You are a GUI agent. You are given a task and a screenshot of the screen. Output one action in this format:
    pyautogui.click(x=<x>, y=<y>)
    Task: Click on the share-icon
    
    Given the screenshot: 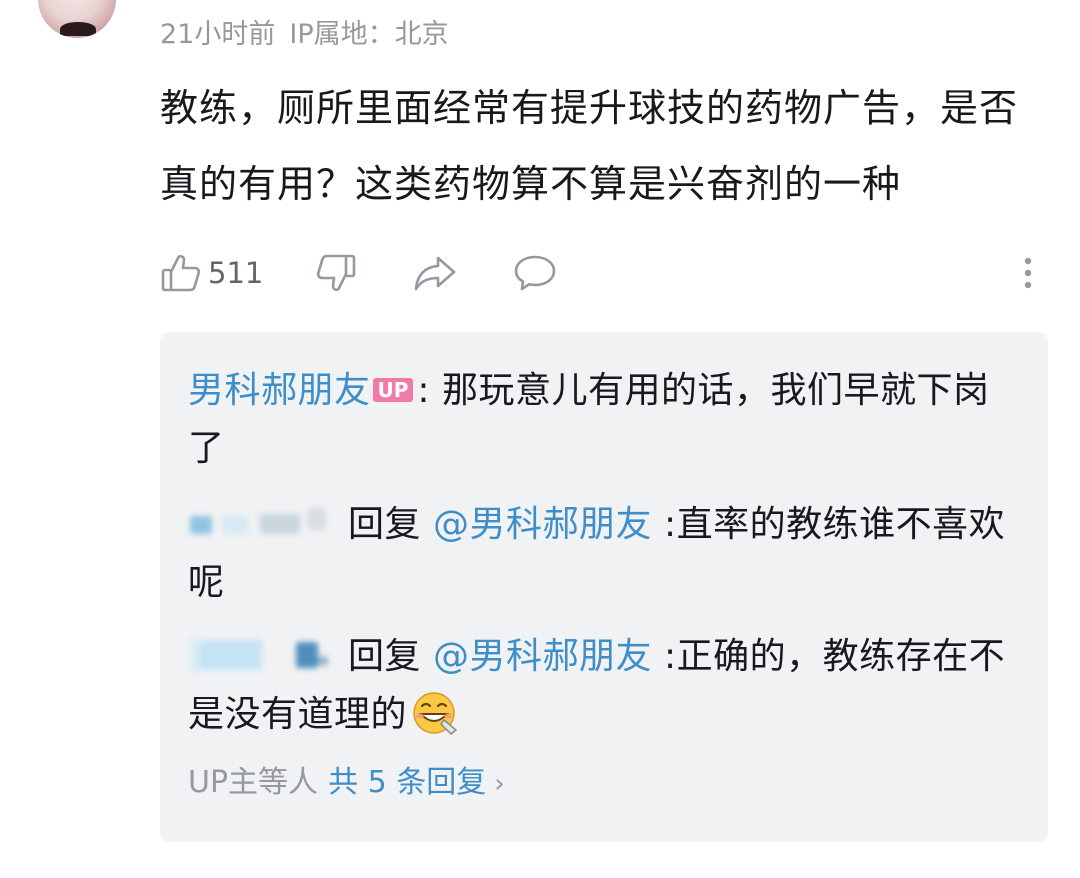 What is the action you would take?
    pyautogui.click(x=435, y=273)
    